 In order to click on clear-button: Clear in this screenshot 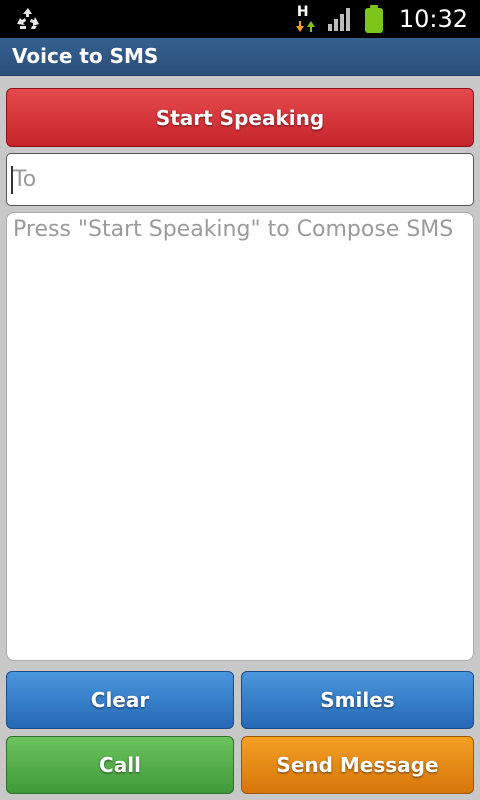, I will do `click(120, 700)`.